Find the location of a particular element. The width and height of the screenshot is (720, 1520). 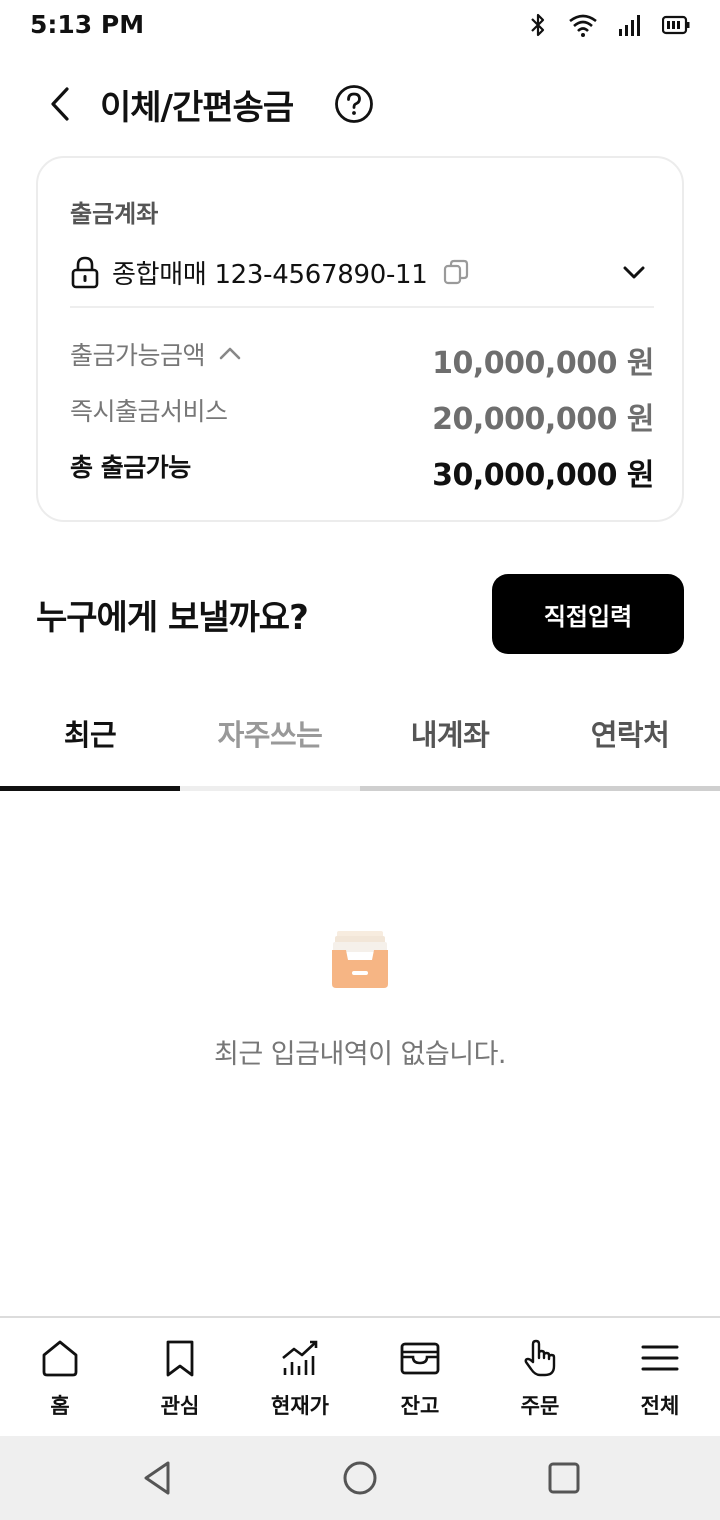

back-triangle-icon is located at coordinates (158, 1478).